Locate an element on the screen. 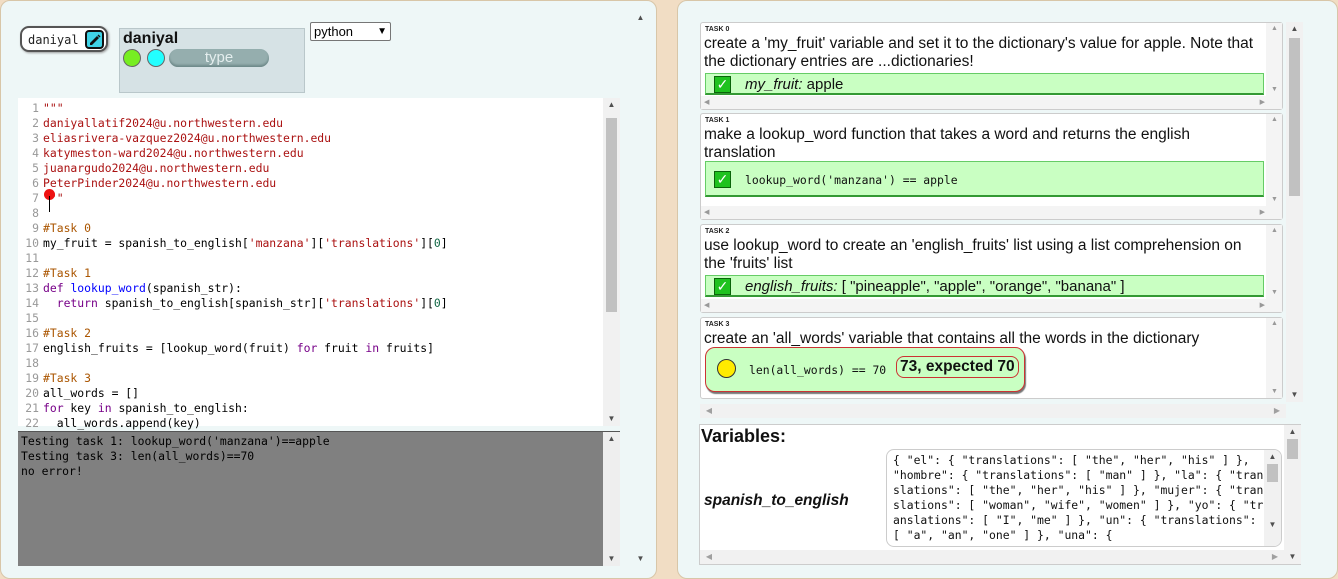  line-number: 10 is located at coordinates (32, 243).